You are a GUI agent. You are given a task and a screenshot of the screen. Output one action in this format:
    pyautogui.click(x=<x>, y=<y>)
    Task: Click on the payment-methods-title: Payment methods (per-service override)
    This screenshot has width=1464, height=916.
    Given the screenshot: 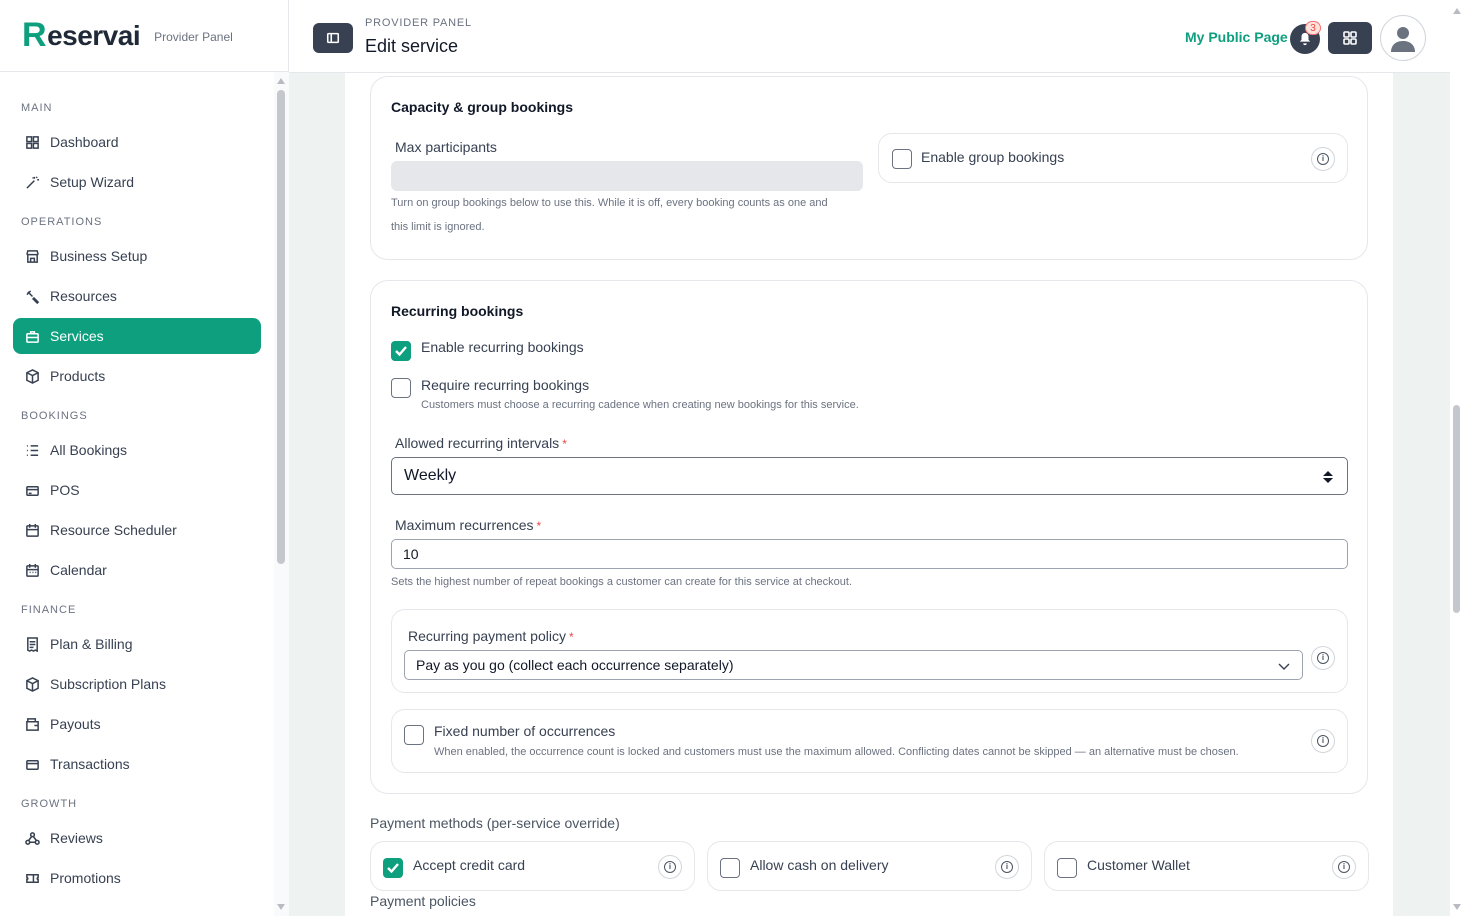 What is the action you would take?
    pyautogui.click(x=495, y=823)
    